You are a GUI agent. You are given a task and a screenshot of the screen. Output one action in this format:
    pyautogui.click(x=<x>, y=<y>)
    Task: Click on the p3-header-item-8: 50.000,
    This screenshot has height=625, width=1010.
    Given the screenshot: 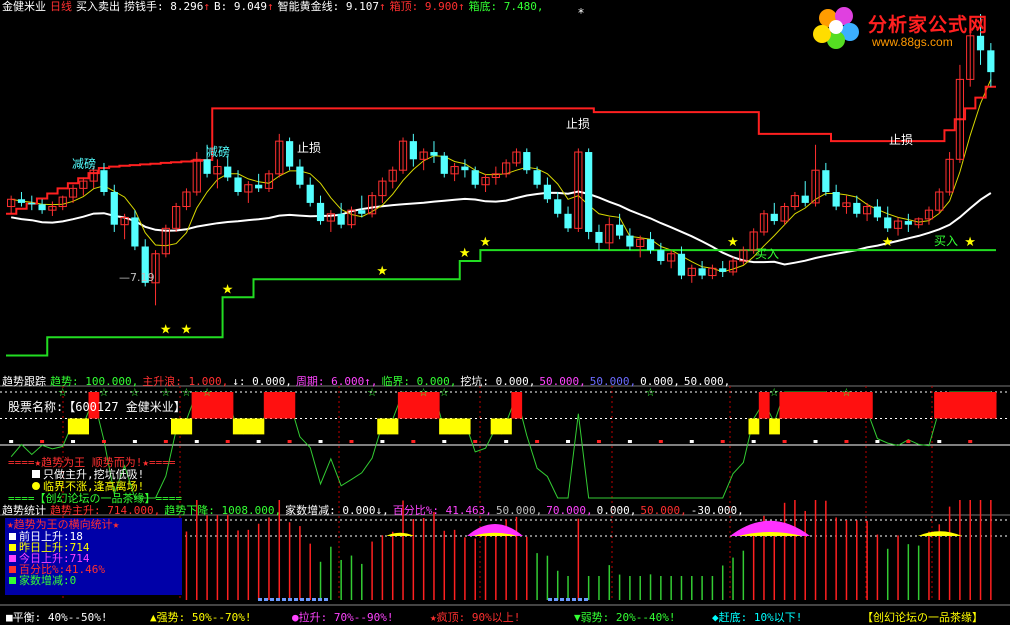 What is the action you would take?
    pyautogui.click(x=663, y=510)
    